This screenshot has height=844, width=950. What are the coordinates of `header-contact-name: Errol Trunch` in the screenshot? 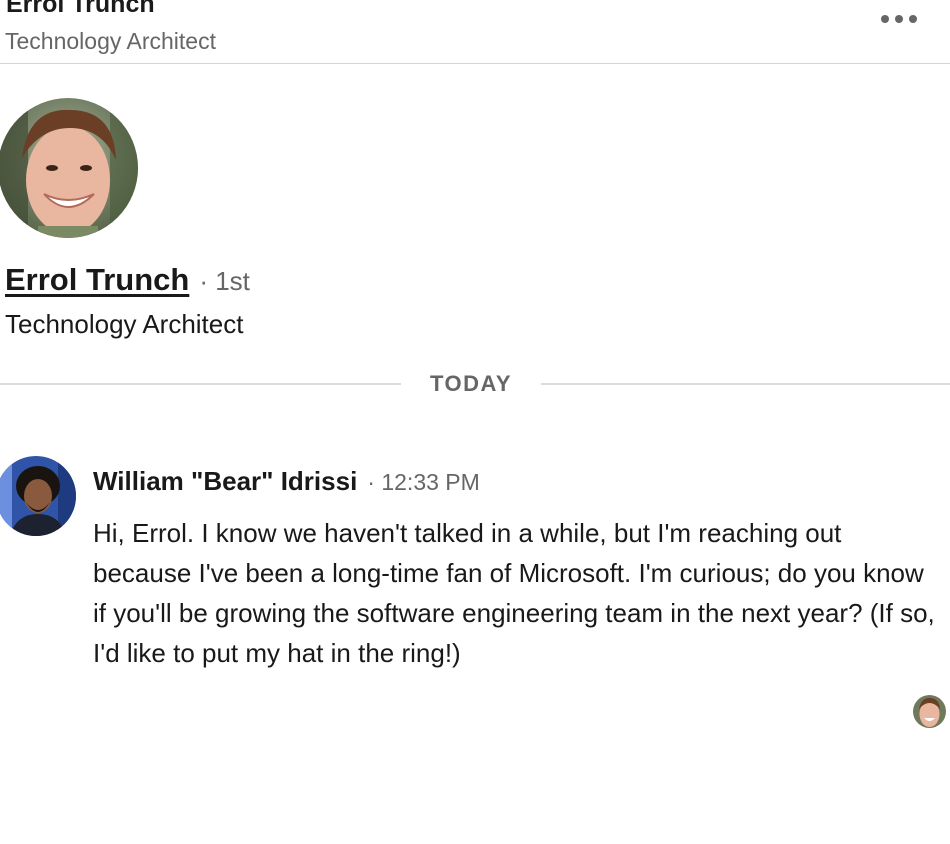 It's located at (80, 9).